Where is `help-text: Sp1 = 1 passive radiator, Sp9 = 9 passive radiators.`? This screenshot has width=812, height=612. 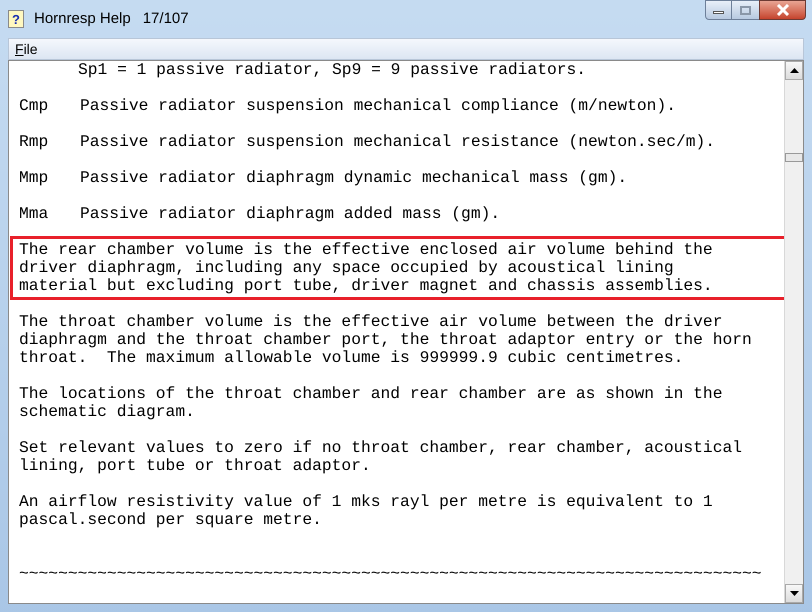
help-text: Sp1 = 1 passive radiator, Sp9 = 9 passive radiators. is located at coordinates (333, 70).